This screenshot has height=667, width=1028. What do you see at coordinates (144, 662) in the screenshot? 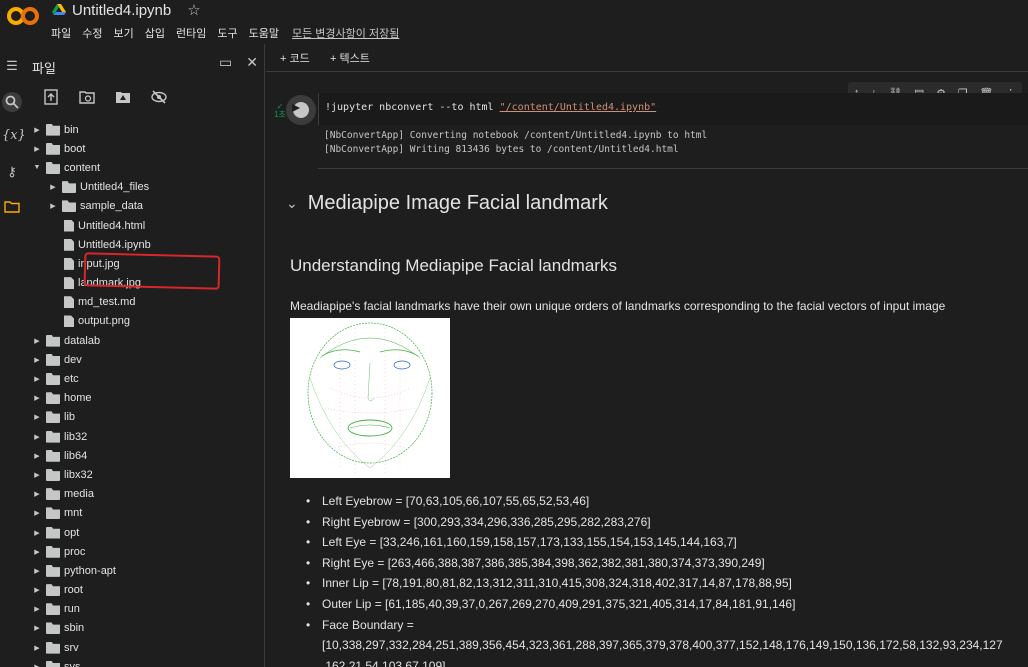
I see `folder-row: ▶ sys` at bounding box center [144, 662].